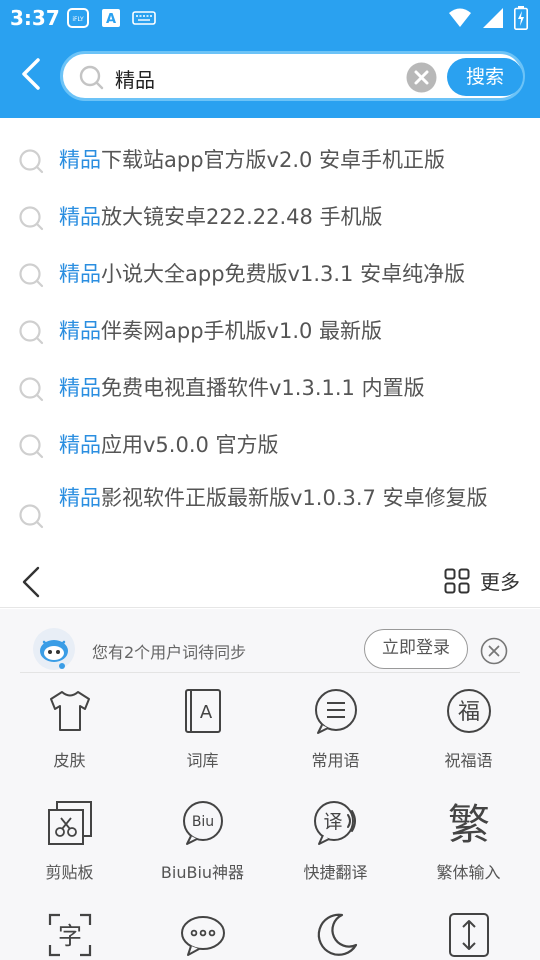 This screenshot has width=540, height=960. I want to click on tool-biubiu: Biu BiuBiu神器, so click(202, 841).